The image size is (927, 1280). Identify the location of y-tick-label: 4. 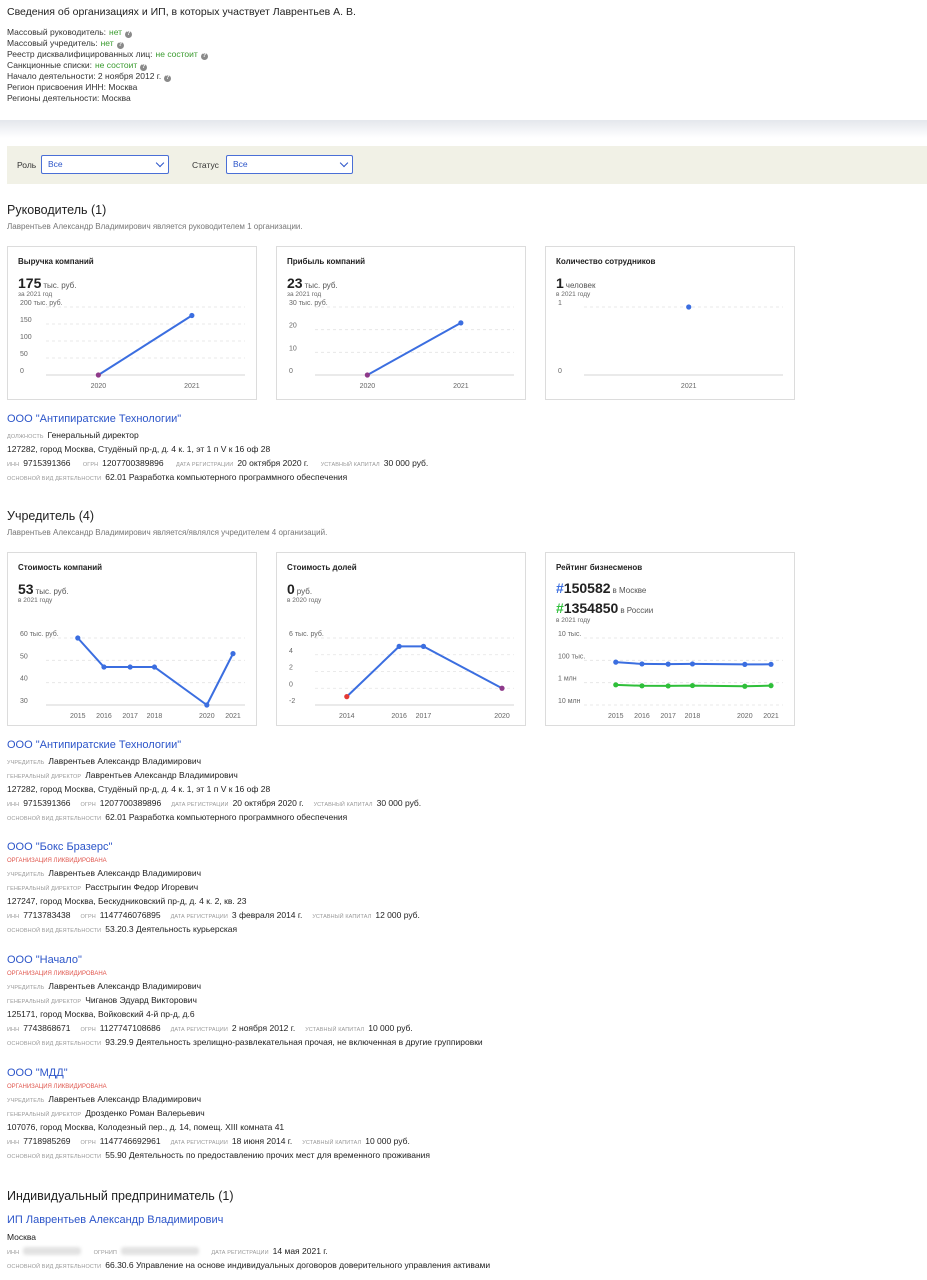
(291, 651).